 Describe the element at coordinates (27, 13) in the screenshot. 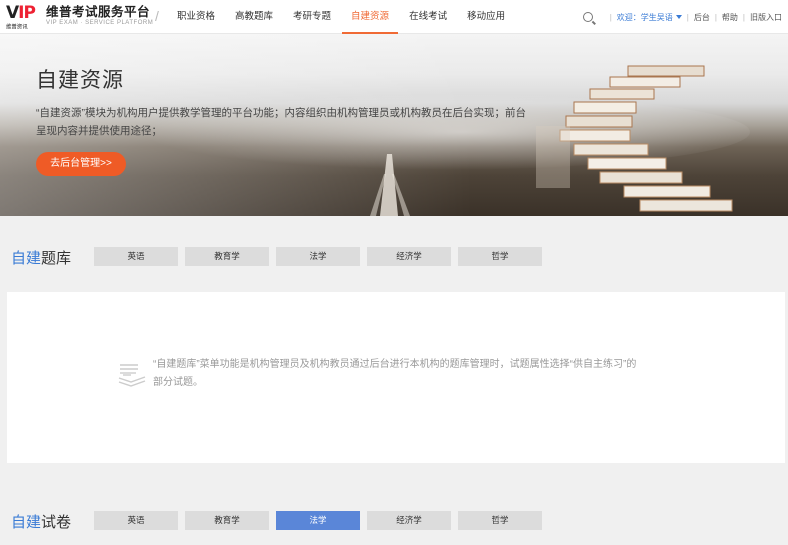

I see `logo-mark-ip: IP` at that location.